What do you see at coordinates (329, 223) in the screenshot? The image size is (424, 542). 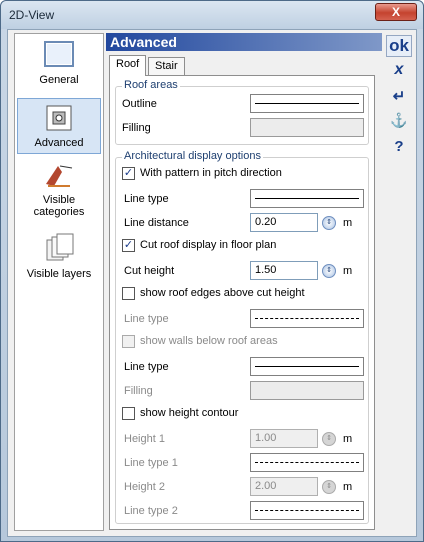 I see `line-distance-spinner: ⇕` at bounding box center [329, 223].